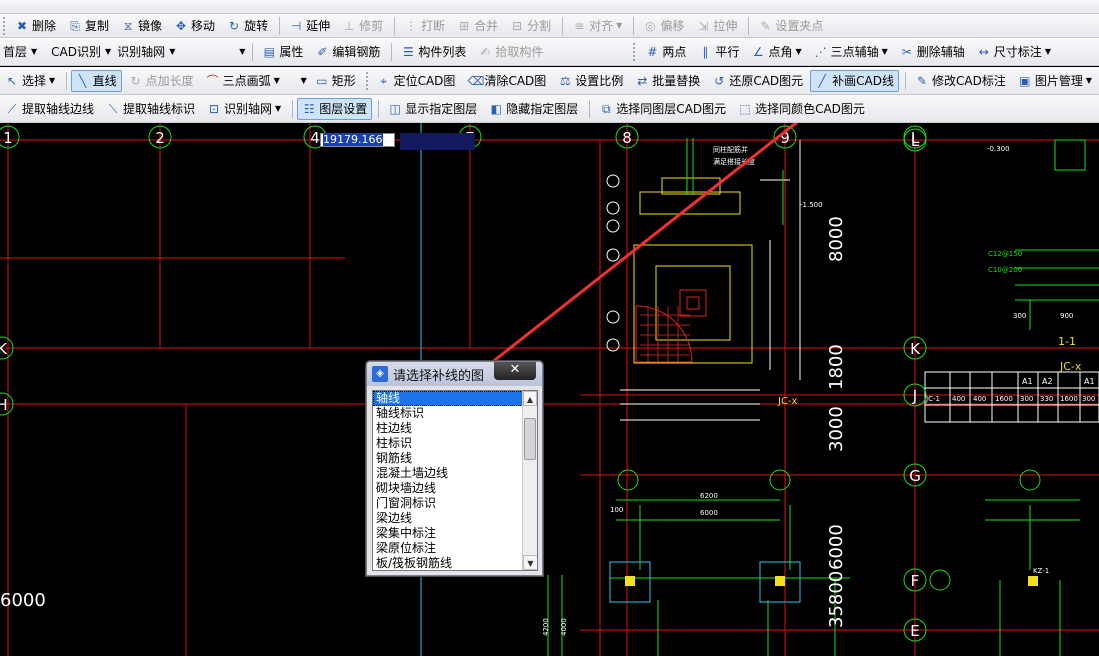  I want to click on floor-dropdown: 首层 ▼, so click(20, 52).